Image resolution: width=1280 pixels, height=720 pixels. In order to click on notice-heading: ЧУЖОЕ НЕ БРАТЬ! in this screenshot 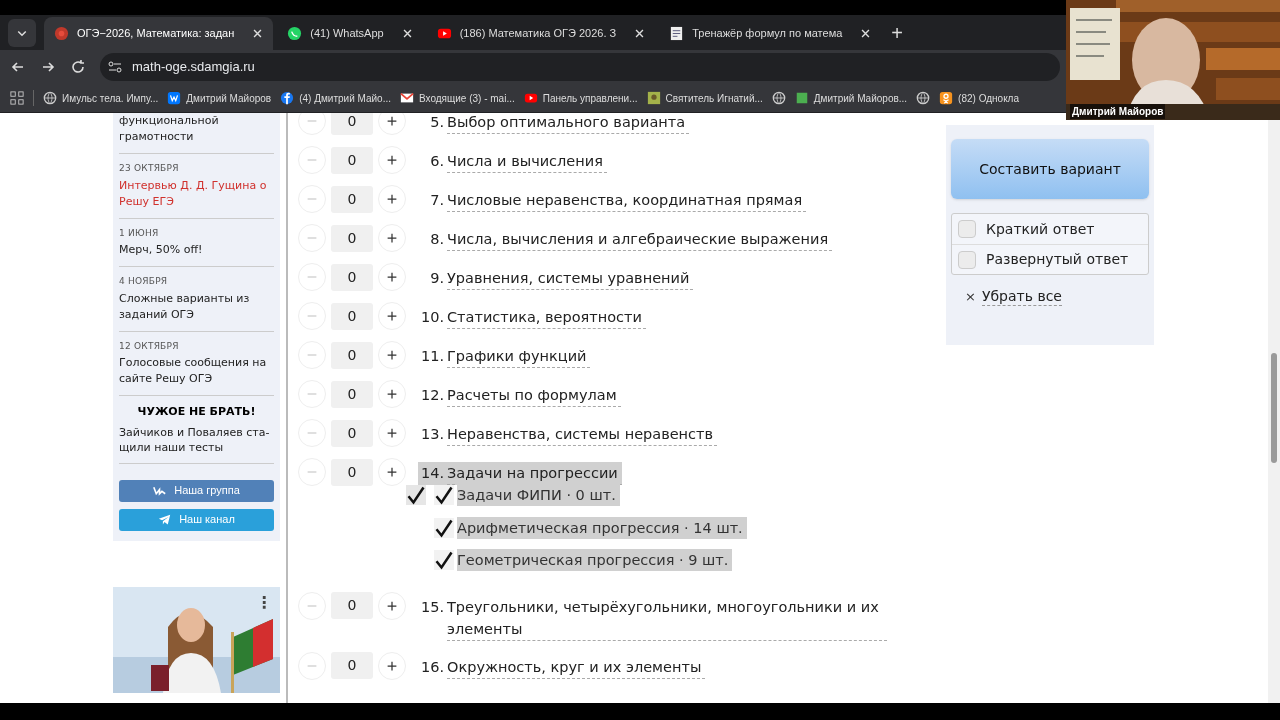, I will do `click(196, 412)`.